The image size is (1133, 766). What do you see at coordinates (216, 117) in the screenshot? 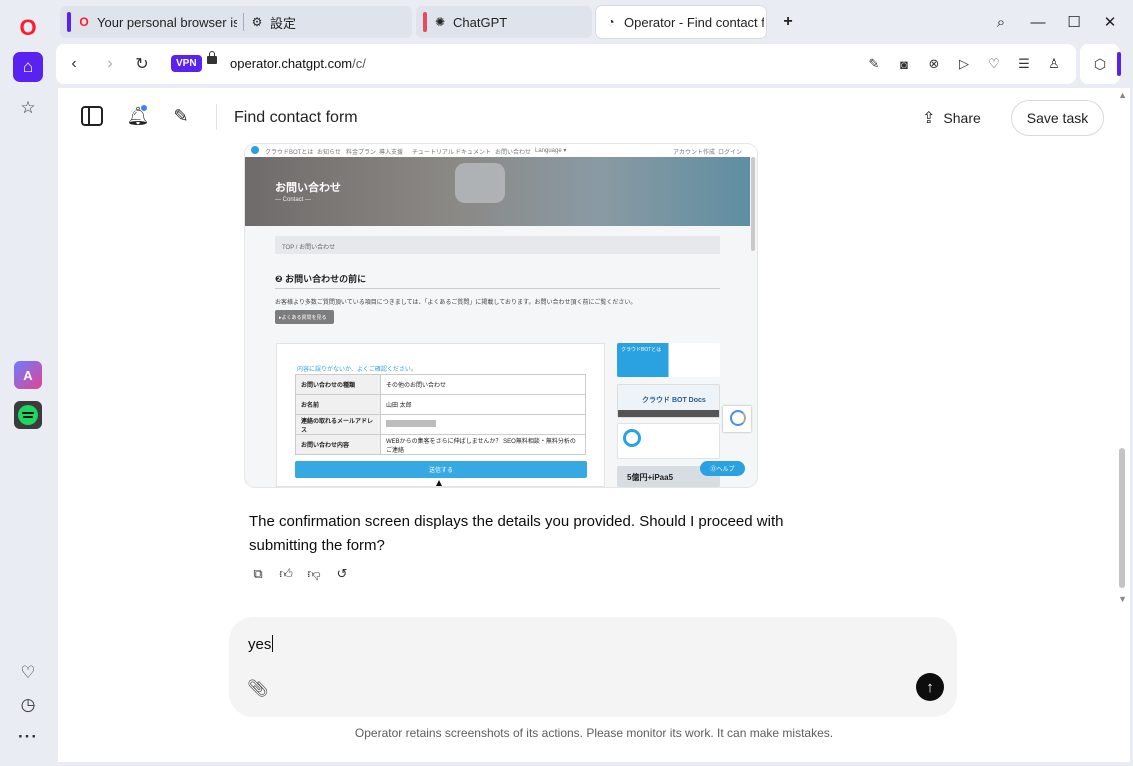
I see `header-divider` at bounding box center [216, 117].